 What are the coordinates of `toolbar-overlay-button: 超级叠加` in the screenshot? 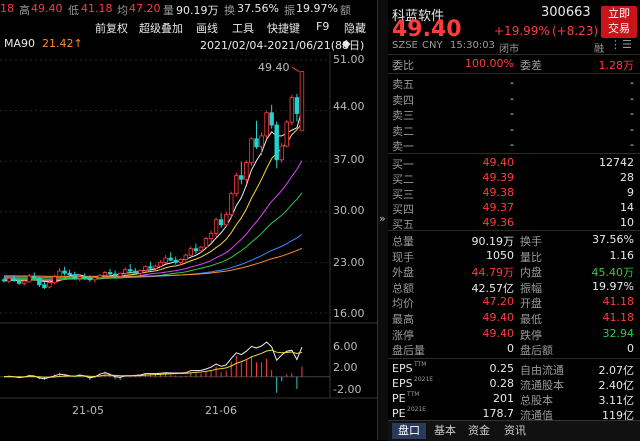 It's located at (161, 28).